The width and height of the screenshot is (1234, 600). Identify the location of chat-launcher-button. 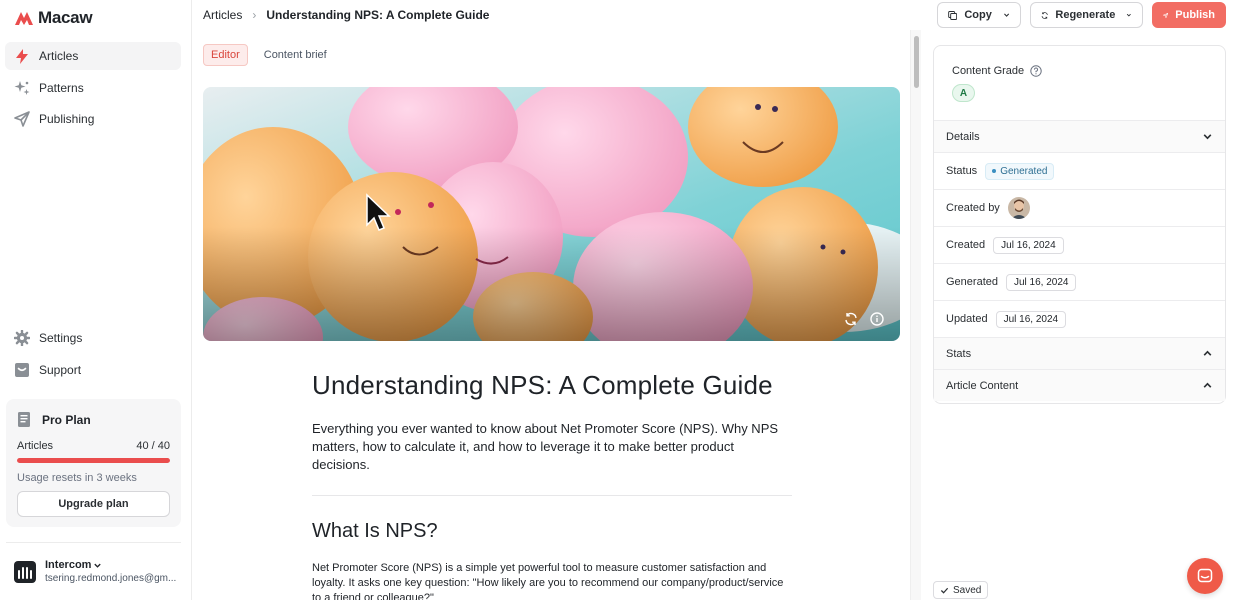
(1205, 576).